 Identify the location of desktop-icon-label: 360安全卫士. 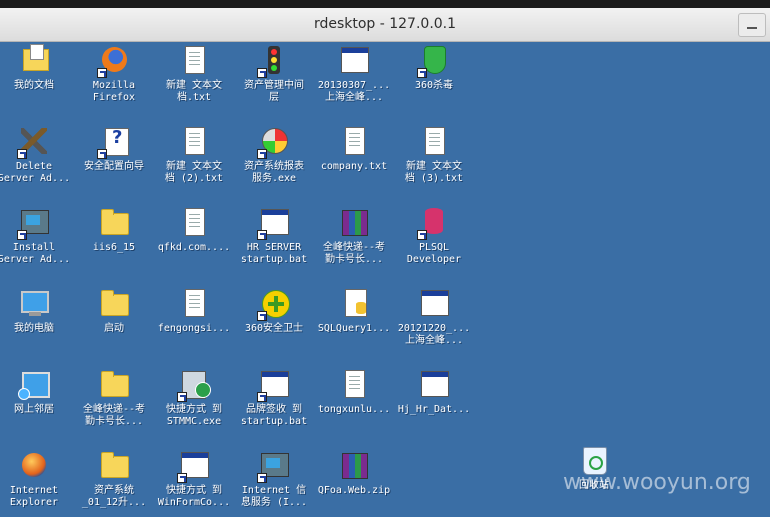
(274, 328).